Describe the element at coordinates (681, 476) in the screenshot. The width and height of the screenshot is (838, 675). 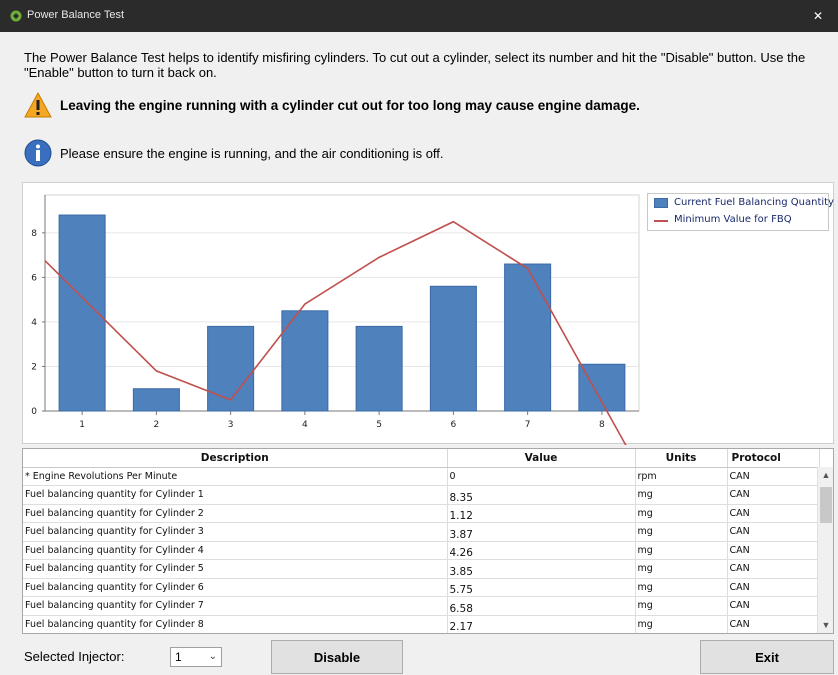
I see `cell-units: rpm` at that location.